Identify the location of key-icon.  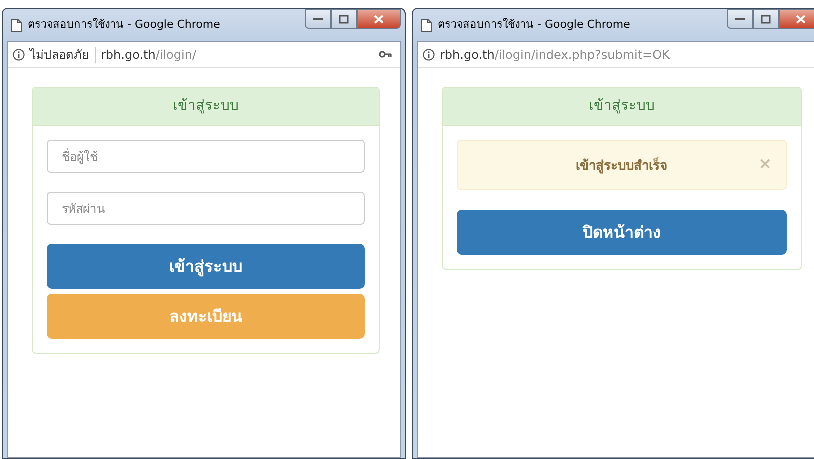
(385, 54).